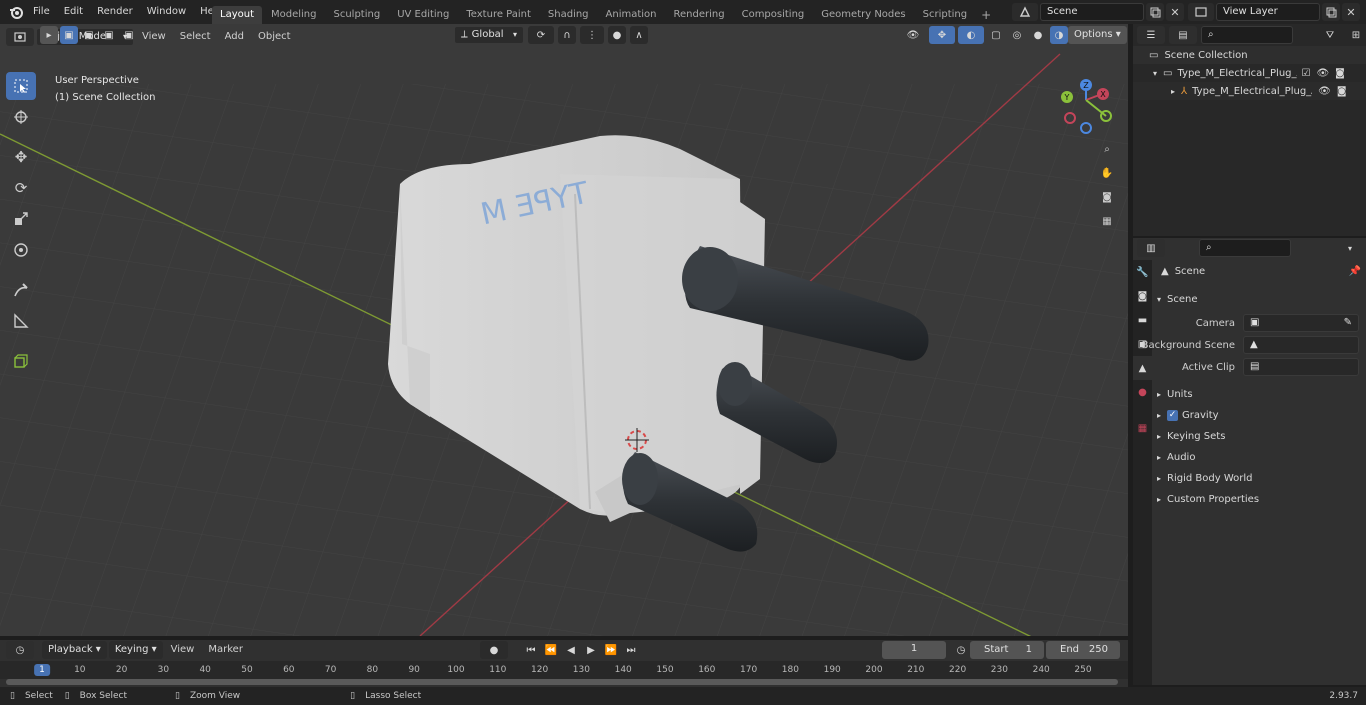 This screenshot has width=1366, height=705. I want to click on texture-tab-icon: ▦, so click(1142, 428).